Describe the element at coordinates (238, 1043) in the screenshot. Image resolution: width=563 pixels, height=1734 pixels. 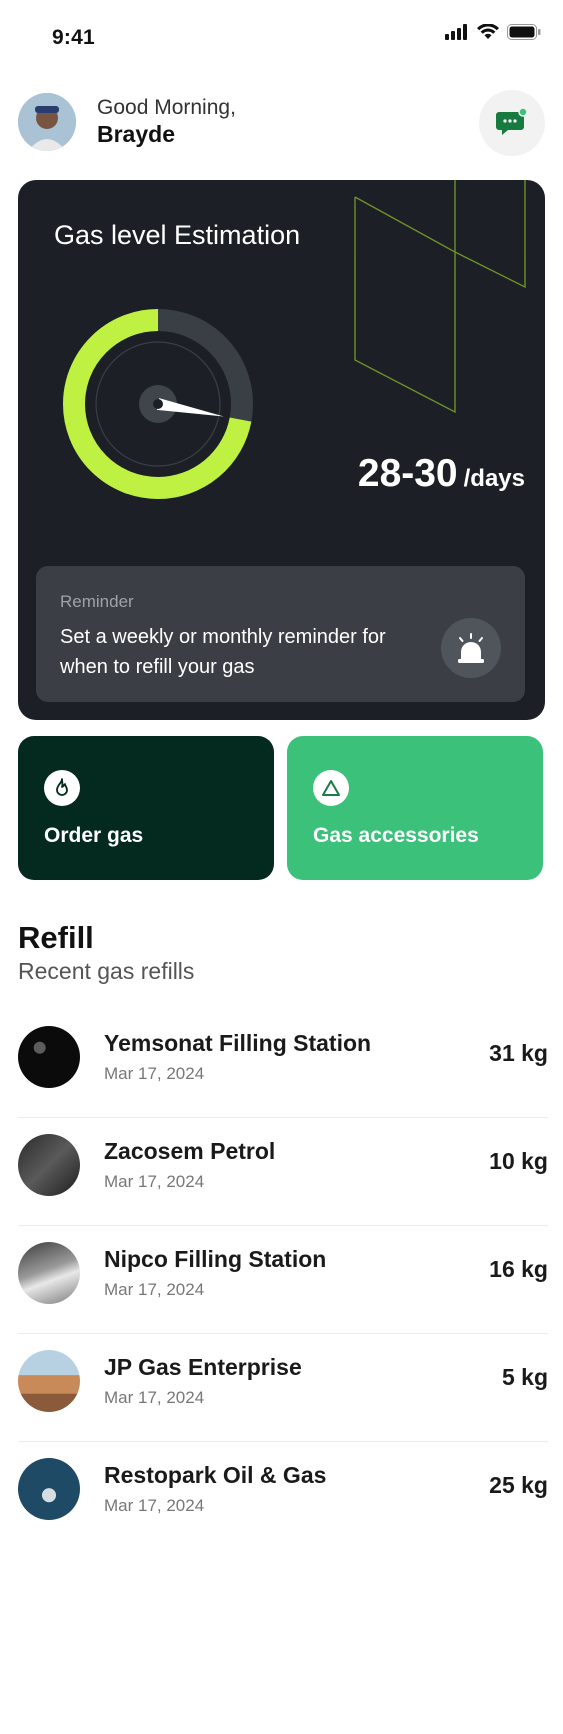
I see `station-name: Yemsonat Filling Station` at that location.